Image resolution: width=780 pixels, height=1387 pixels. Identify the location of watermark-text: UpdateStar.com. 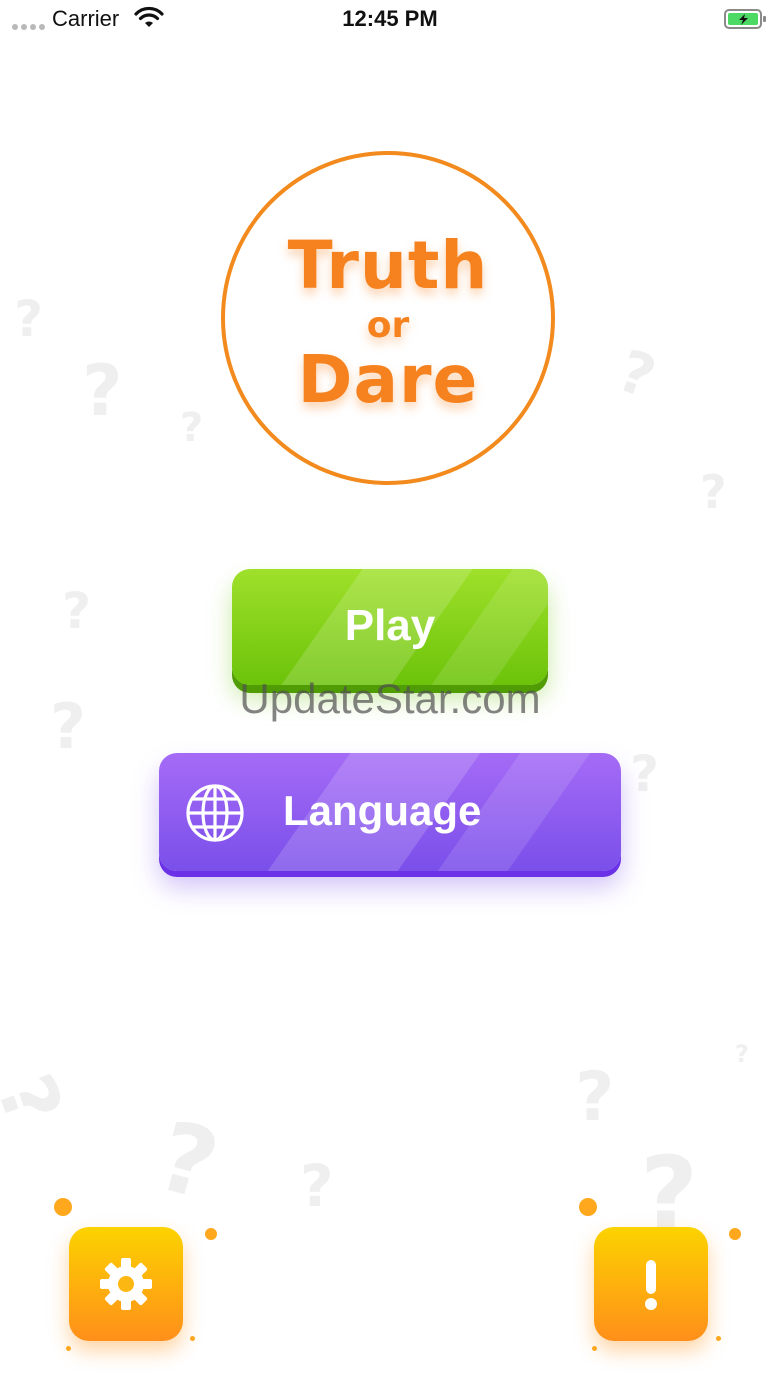
(390, 698).